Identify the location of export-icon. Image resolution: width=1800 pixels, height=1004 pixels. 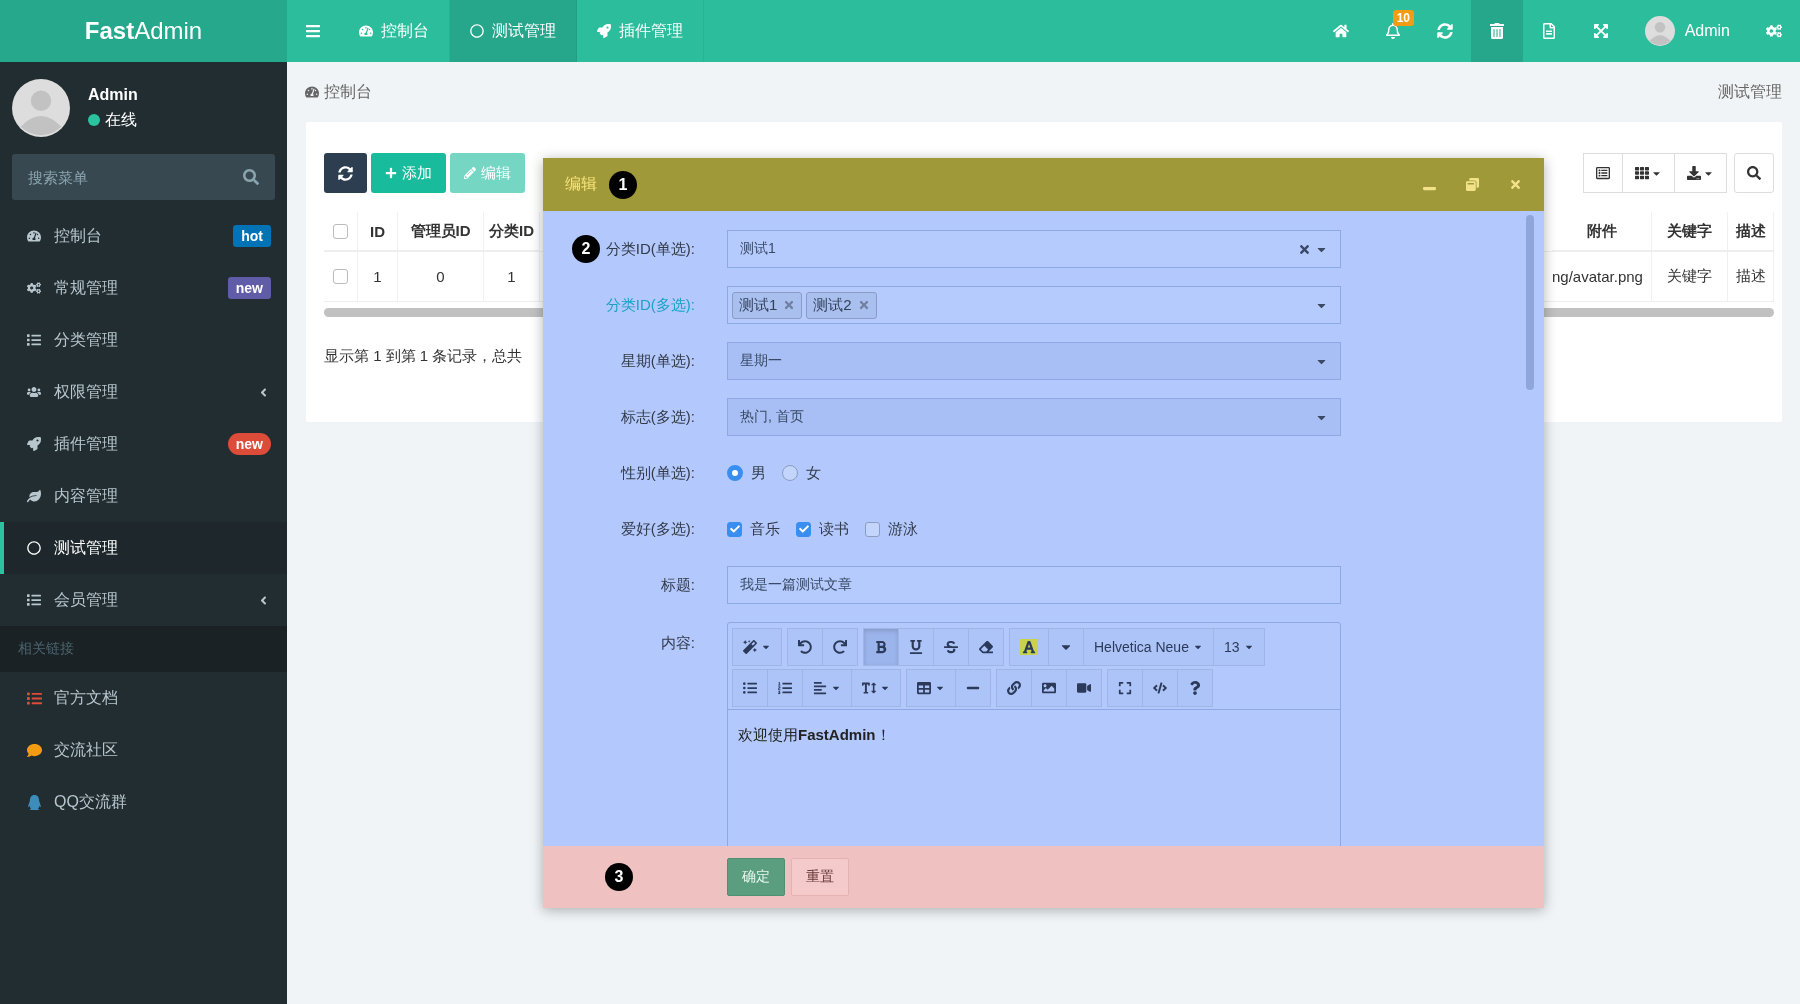
(1694, 173).